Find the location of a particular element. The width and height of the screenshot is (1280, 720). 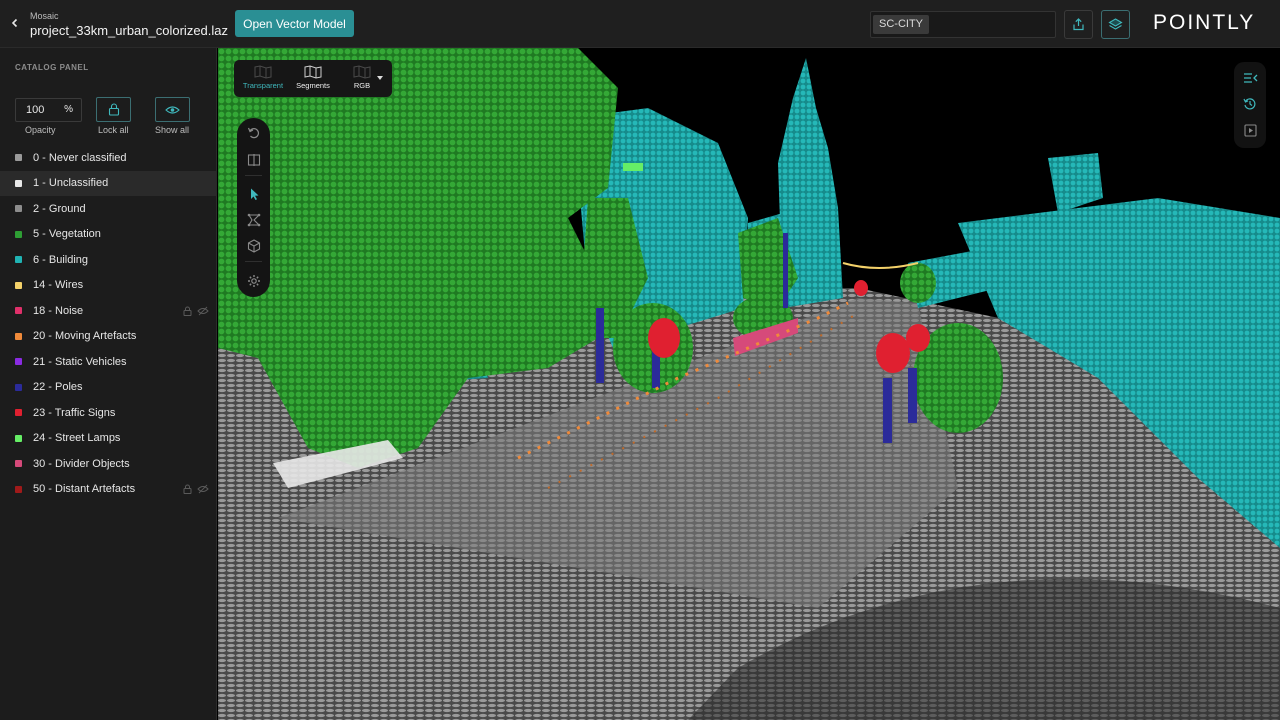

lock-all-label: Lock all is located at coordinates (113, 130).